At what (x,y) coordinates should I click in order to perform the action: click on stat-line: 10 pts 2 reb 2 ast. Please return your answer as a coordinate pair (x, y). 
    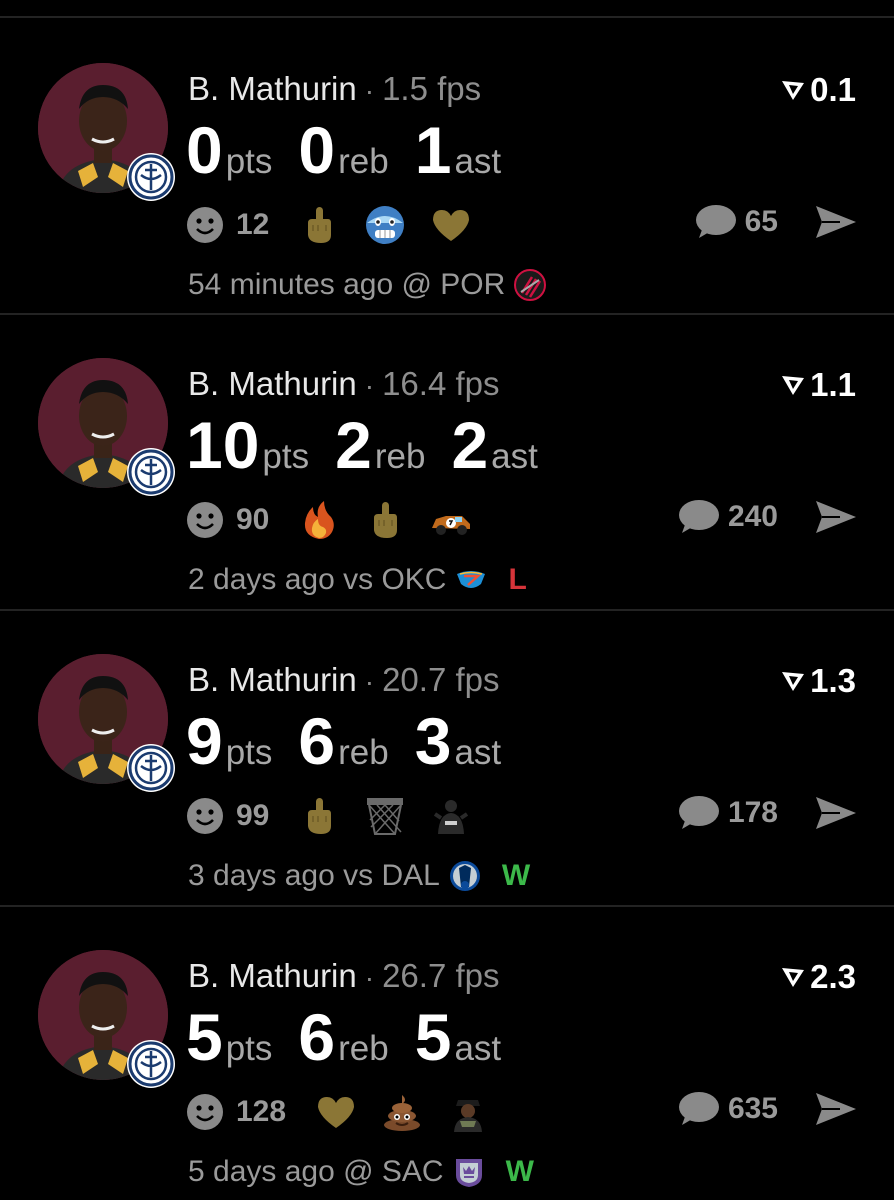
    Looking at the image, I should click on (375, 445).